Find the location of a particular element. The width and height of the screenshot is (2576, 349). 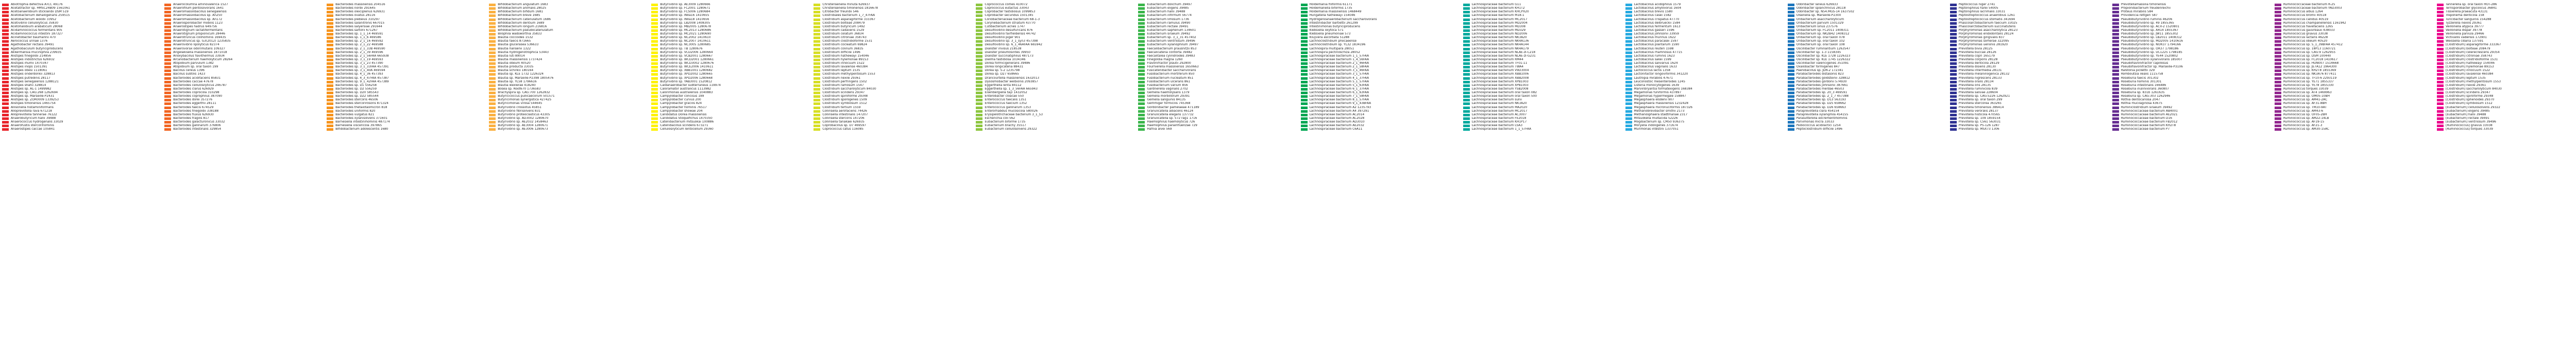

legend-entry: Calorimonas australensis 1040883 is located at coordinates (729, 93).